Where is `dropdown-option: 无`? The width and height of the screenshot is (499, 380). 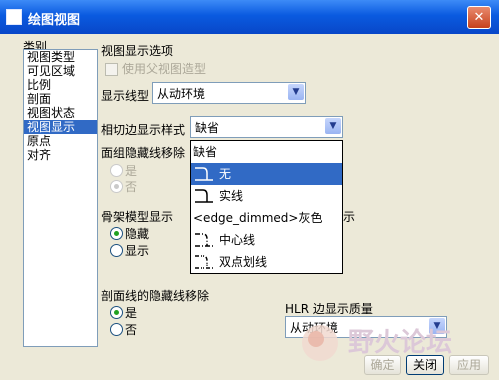 dropdown-option: 无 is located at coordinates (266, 174).